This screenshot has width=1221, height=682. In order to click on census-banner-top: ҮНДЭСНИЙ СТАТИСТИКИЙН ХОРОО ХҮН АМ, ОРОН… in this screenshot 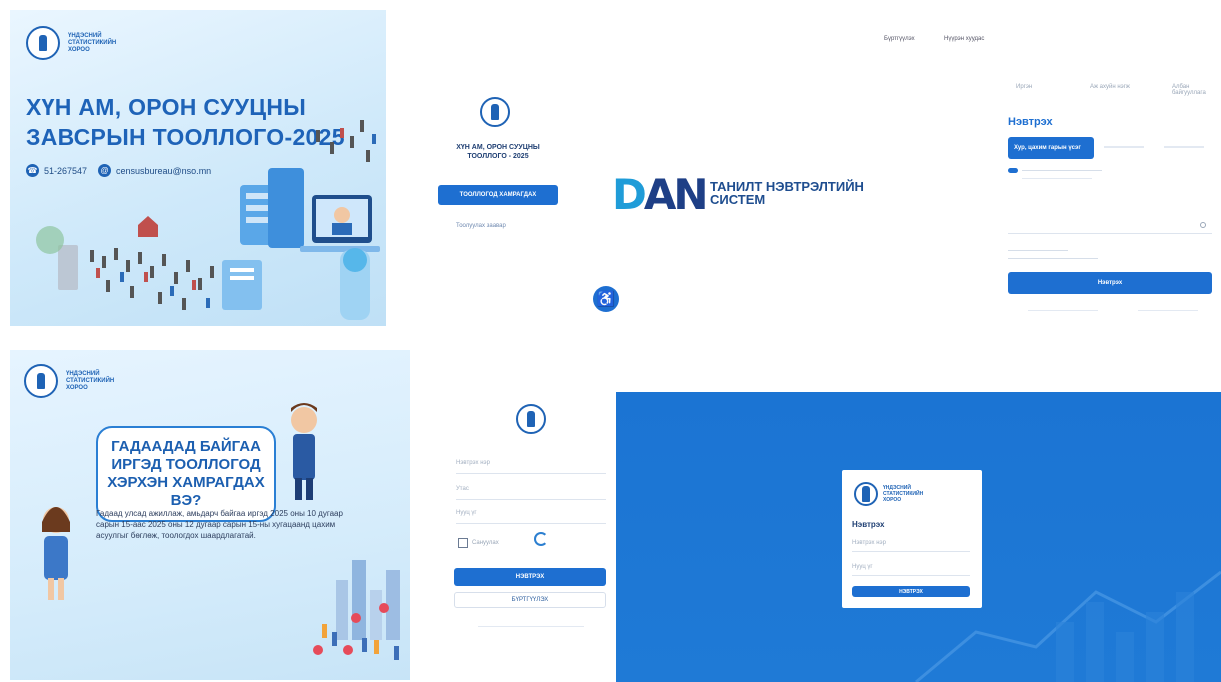, I will do `click(198, 168)`.